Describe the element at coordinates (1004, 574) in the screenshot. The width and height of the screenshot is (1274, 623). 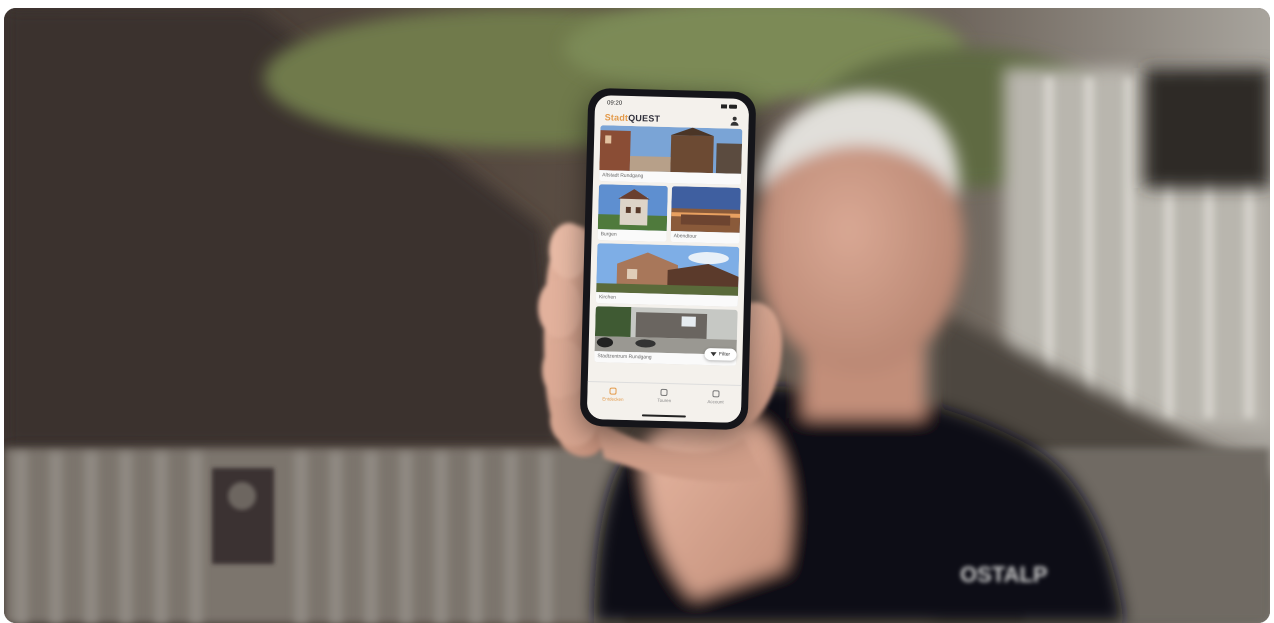
I see `shirt-logo: OSTALP` at that location.